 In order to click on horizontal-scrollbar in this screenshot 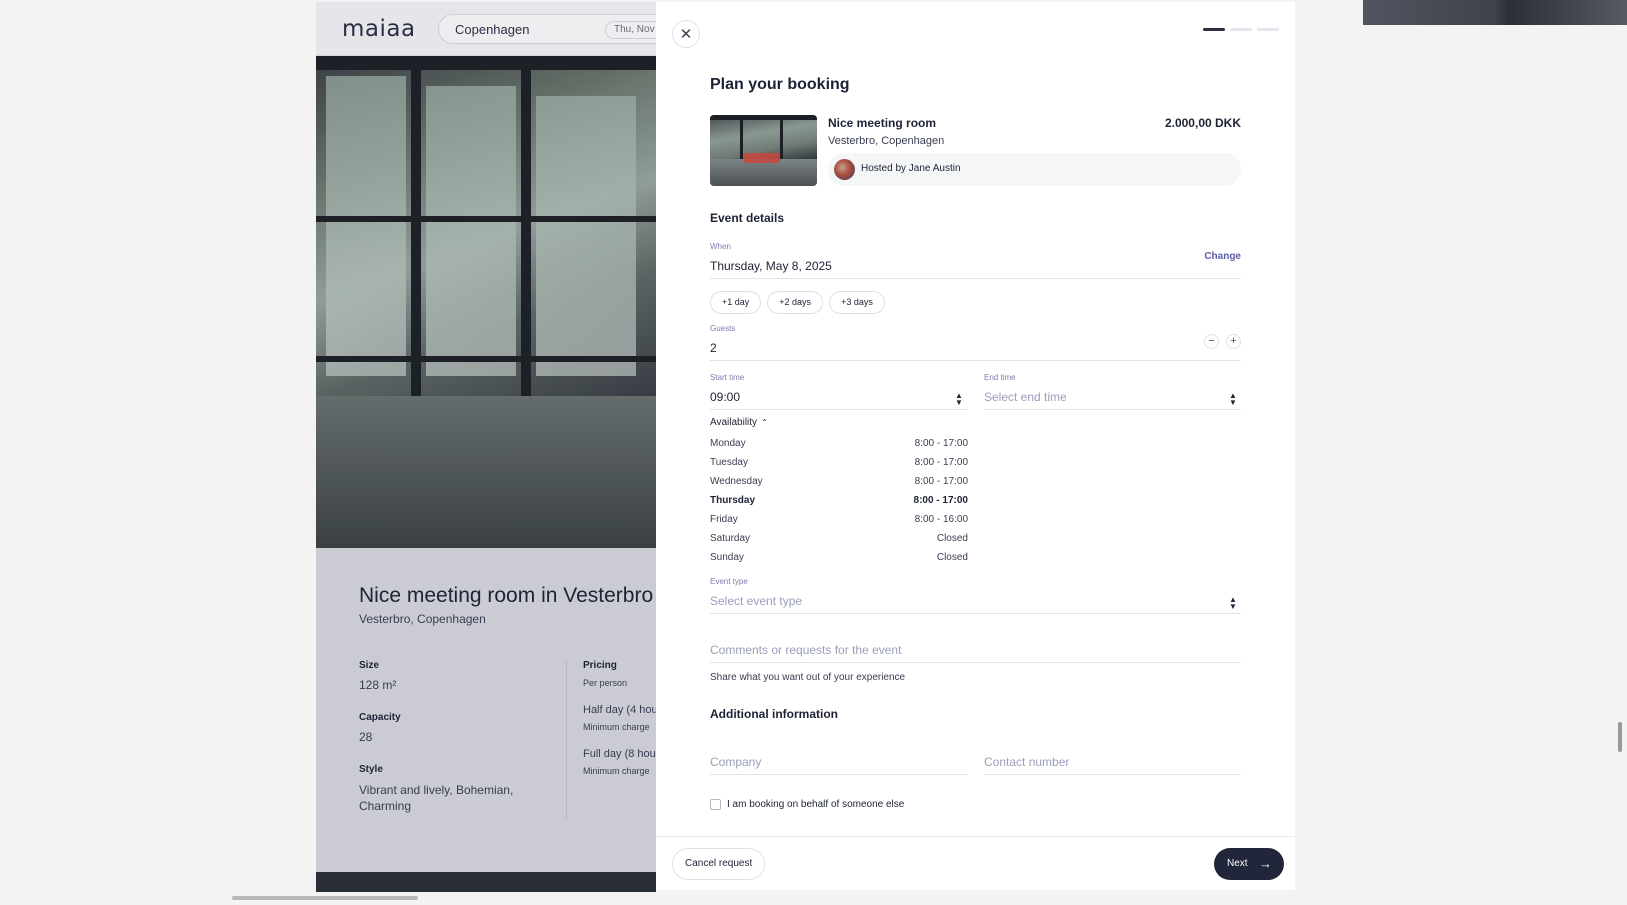, I will do `click(325, 898)`.